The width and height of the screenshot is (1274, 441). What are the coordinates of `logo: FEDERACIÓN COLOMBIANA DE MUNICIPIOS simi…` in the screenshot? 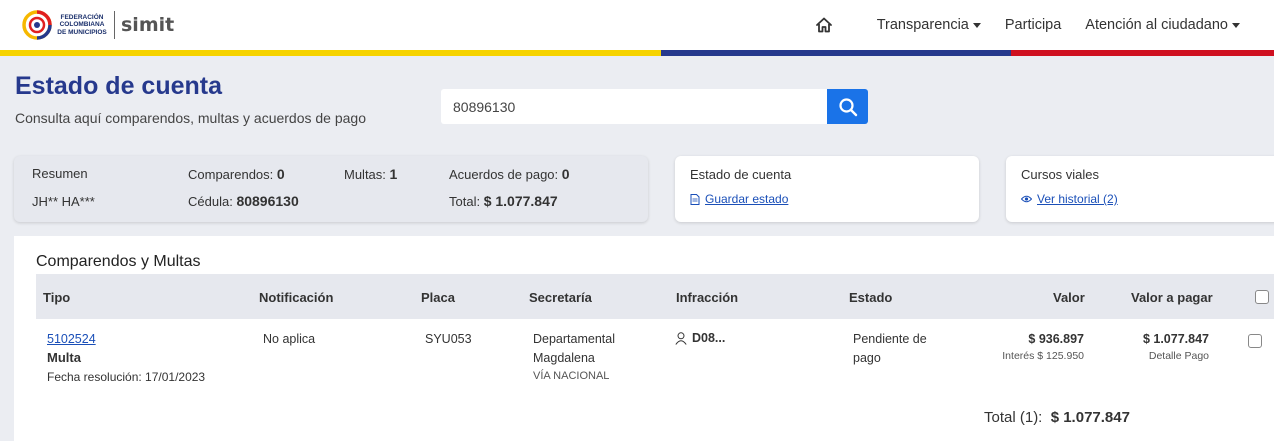 It's located at (98, 25).